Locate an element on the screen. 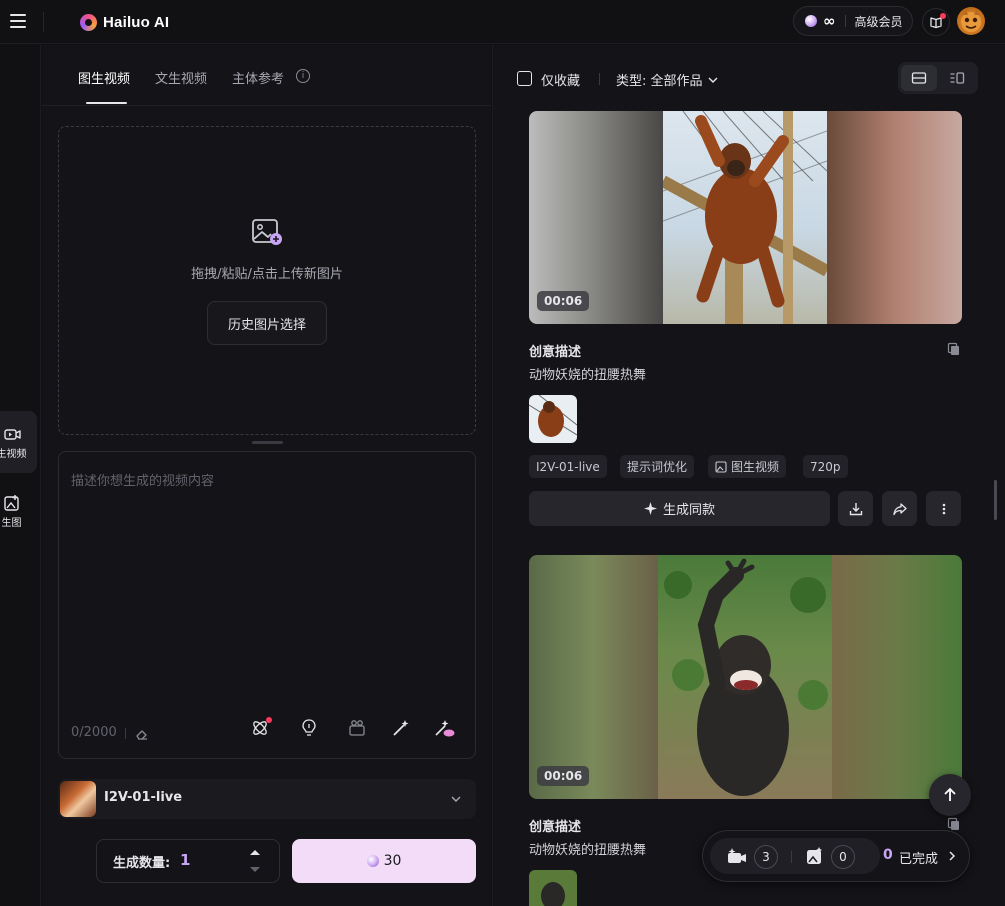  tag-image-to-video: 图生视频 is located at coordinates (747, 466).